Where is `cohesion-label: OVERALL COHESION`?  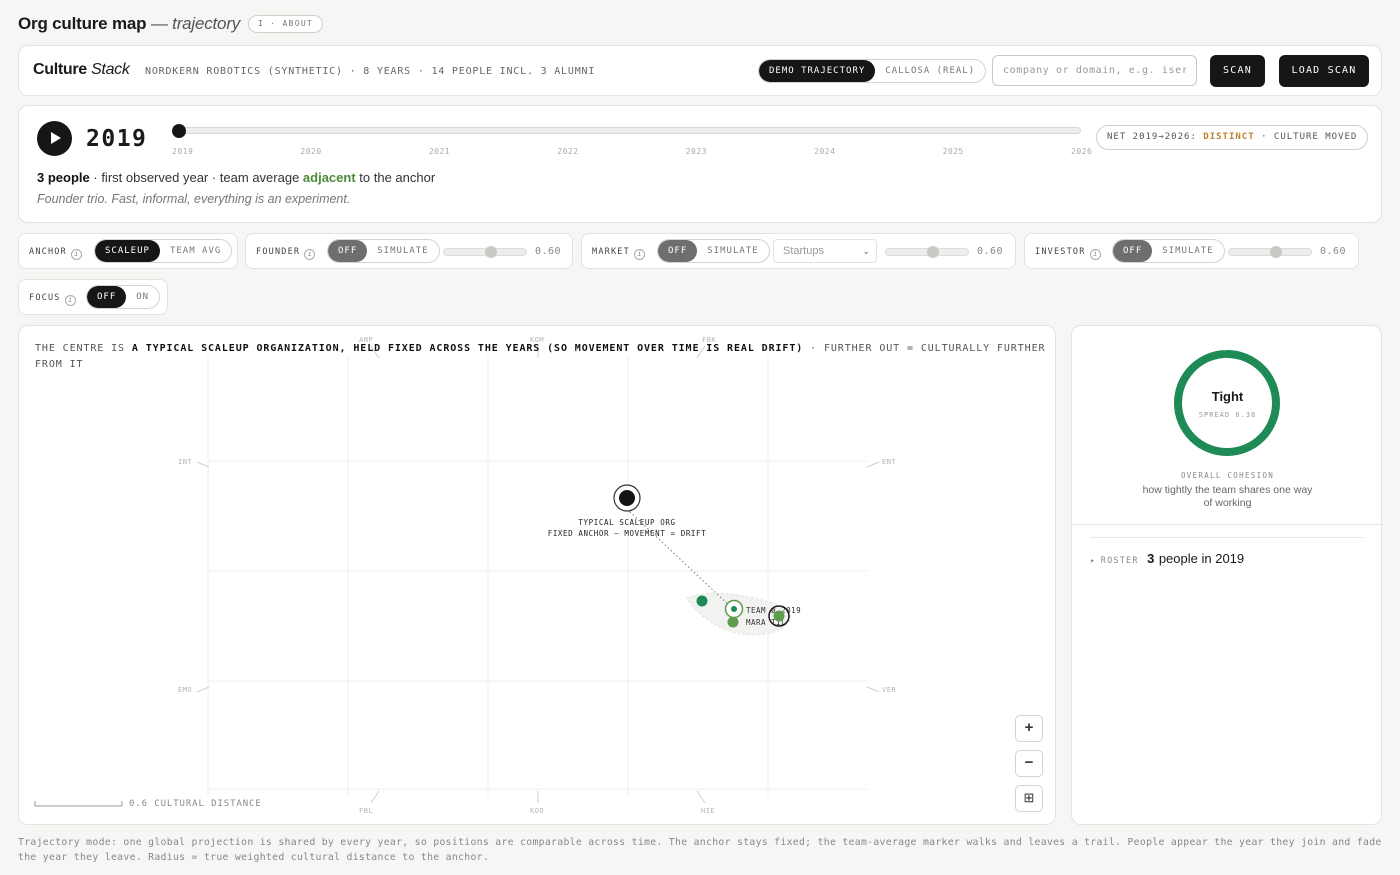
cohesion-label: OVERALL COHESION is located at coordinates (1227, 475).